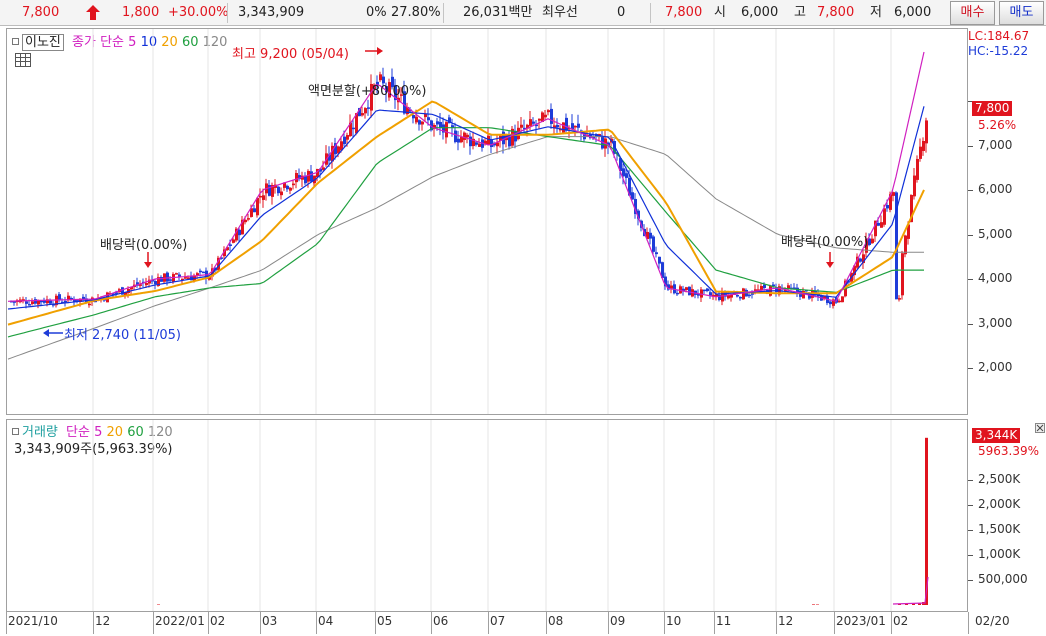  I want to click on arrow-down-icon, so click(148, 260).